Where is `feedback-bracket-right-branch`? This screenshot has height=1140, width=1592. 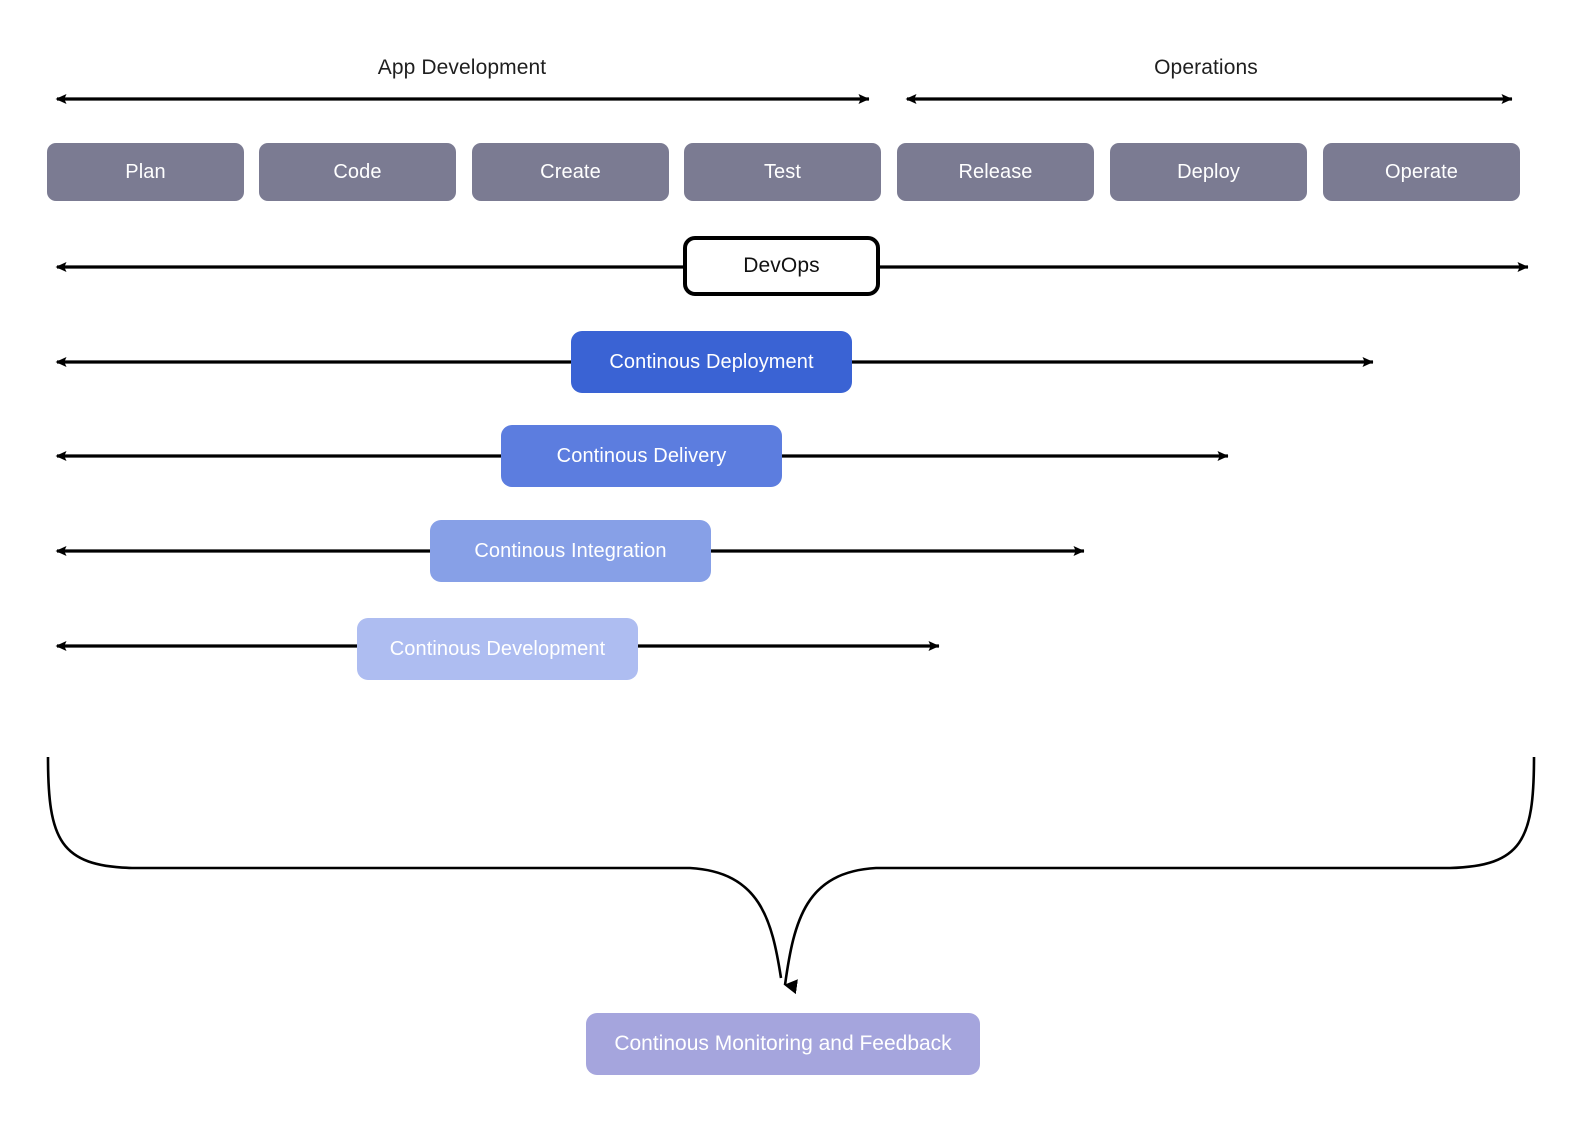 feedback-bracket-right-branch is located at coordinates (1159, 875).